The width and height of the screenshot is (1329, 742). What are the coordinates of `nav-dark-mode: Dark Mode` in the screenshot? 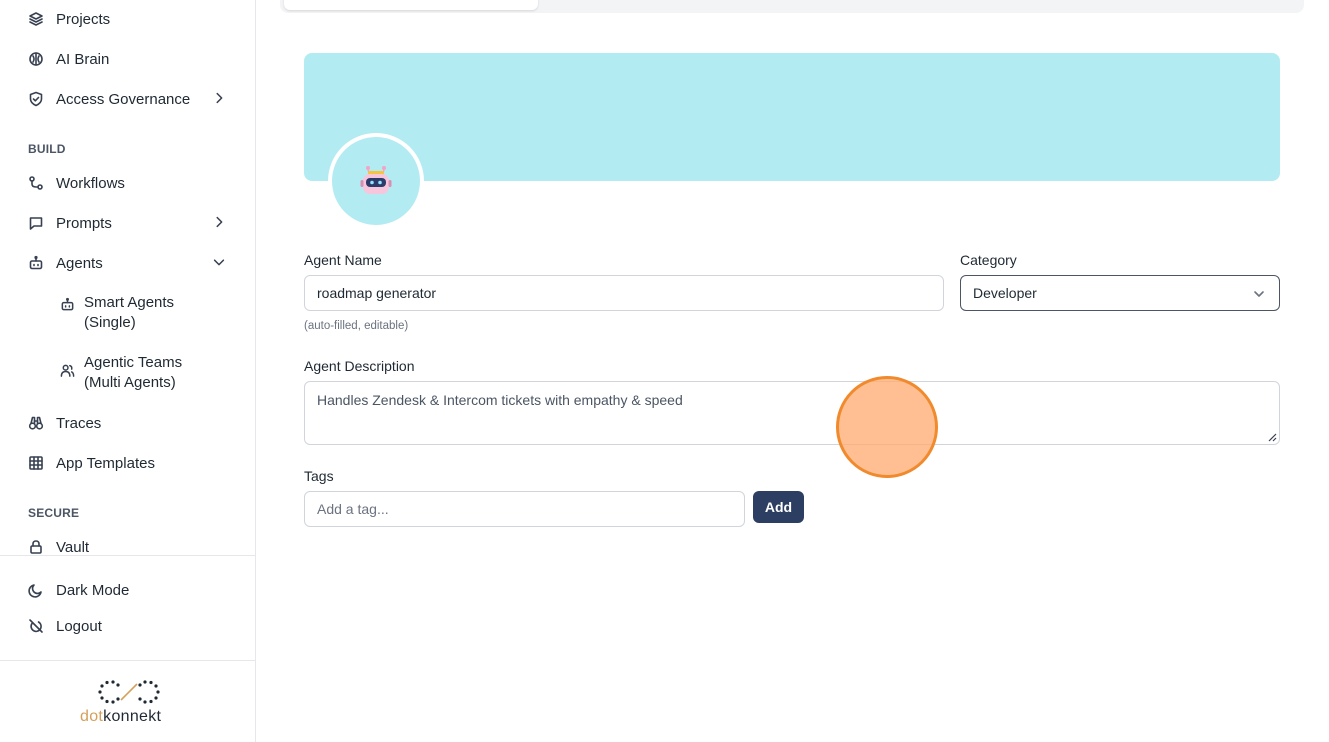 It's located at (128, 590).